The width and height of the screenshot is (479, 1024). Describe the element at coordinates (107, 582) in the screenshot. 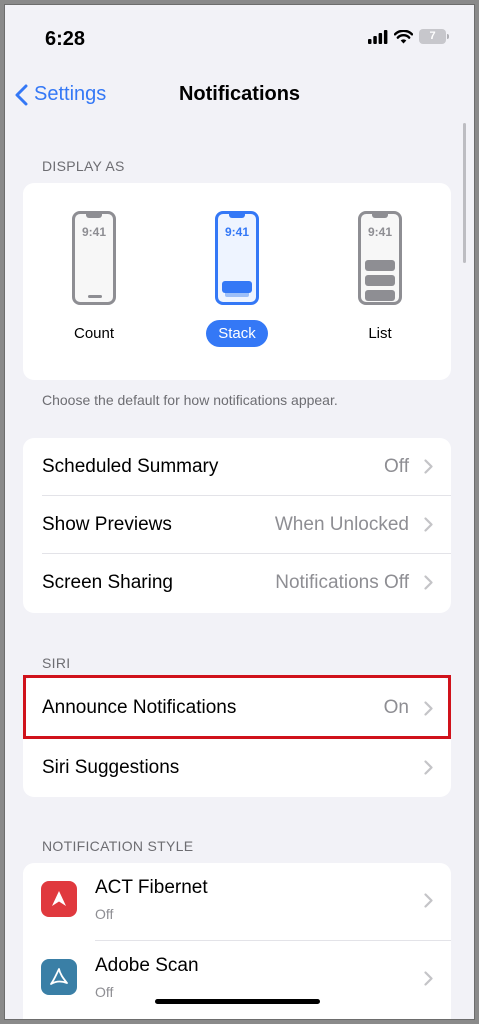

I see `row-label: Screen Sharing` at that location.